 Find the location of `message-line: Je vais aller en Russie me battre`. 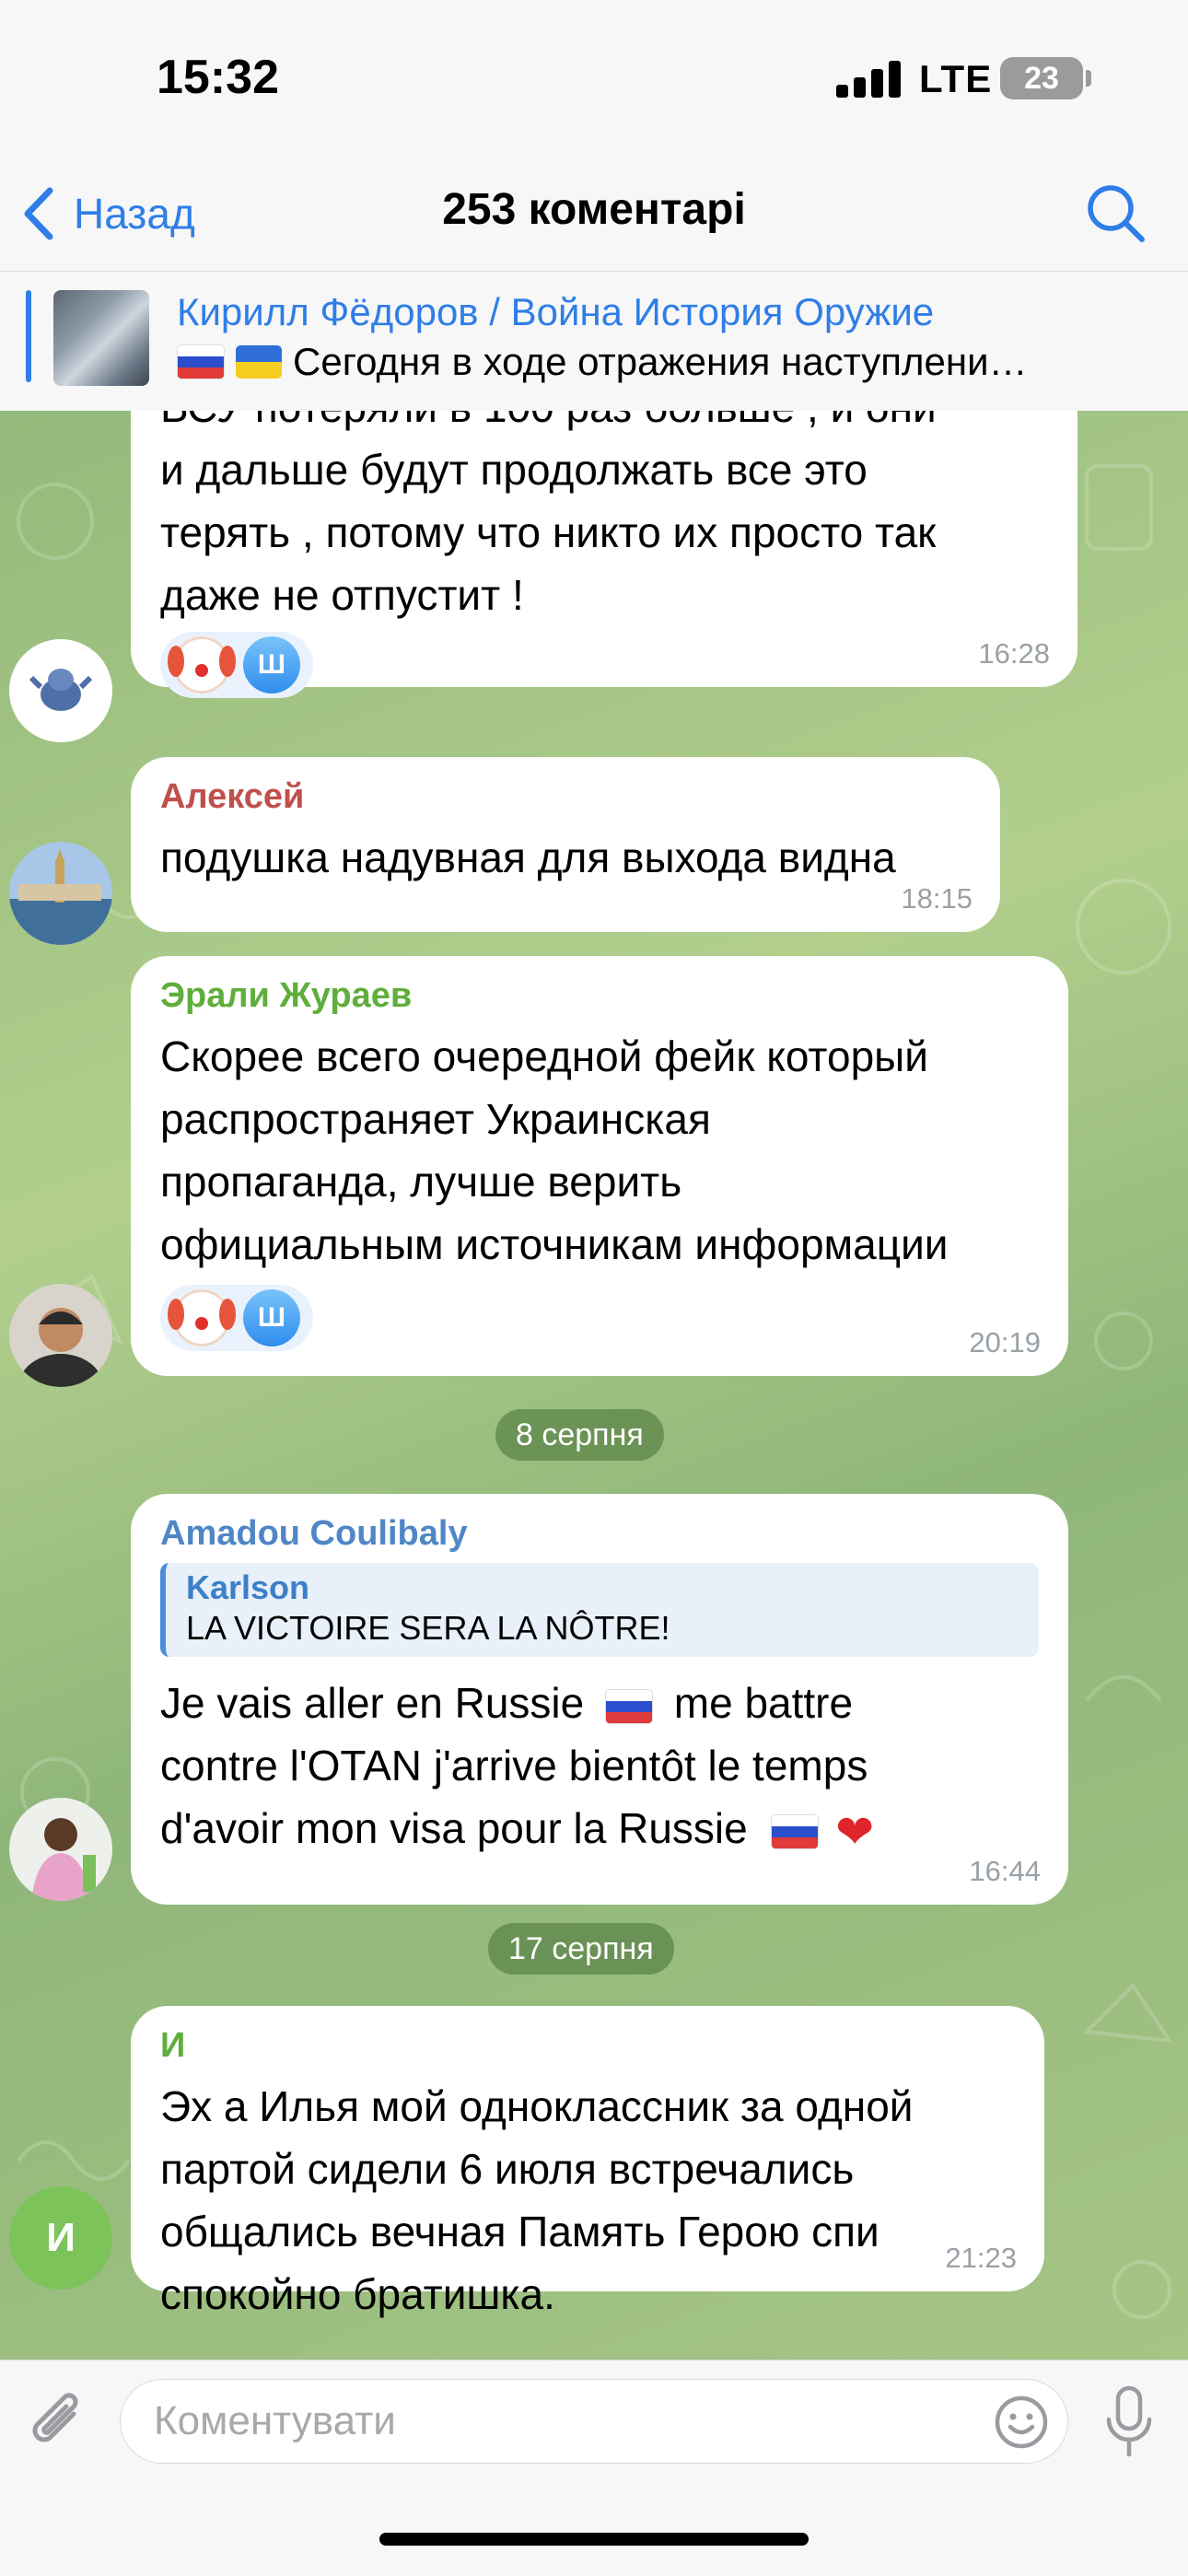

message-line: Je vais aller en Russie me battre is located at coordinates (599, 1703).